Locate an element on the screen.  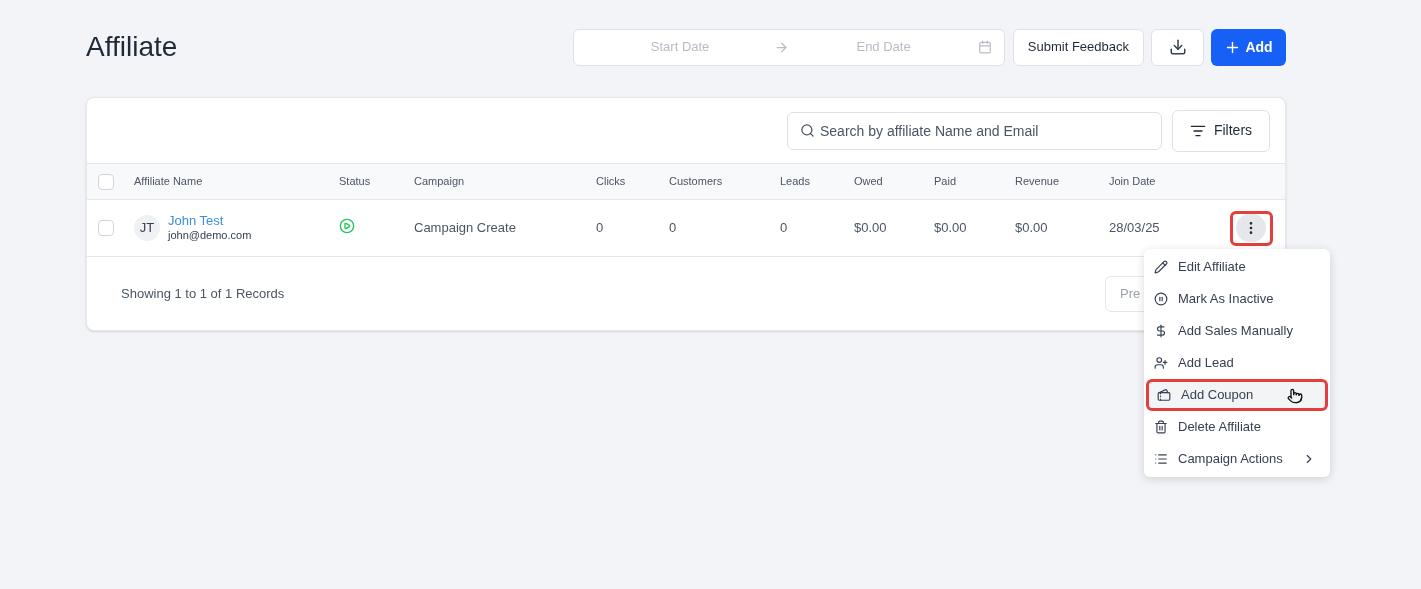
menu-item: Add Lead is located at coordinates (1237, 363).